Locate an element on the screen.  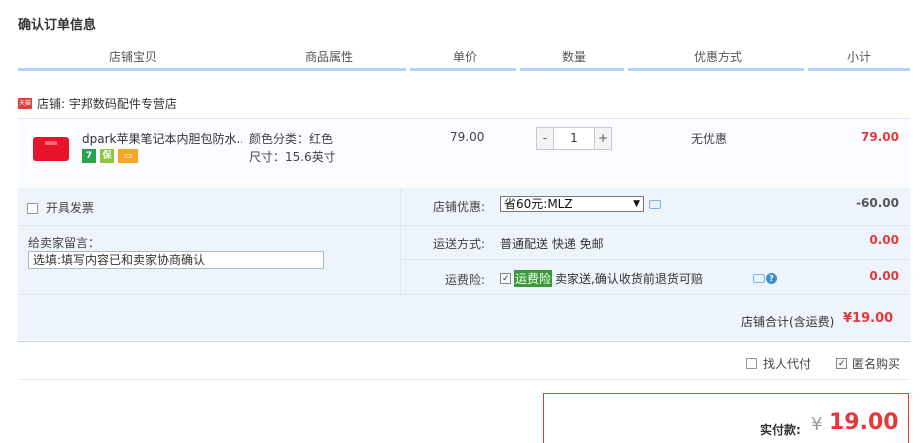
shop-name-link: 店铺: 宇邦数码配件专营店 is located at coordinates (107, 103).